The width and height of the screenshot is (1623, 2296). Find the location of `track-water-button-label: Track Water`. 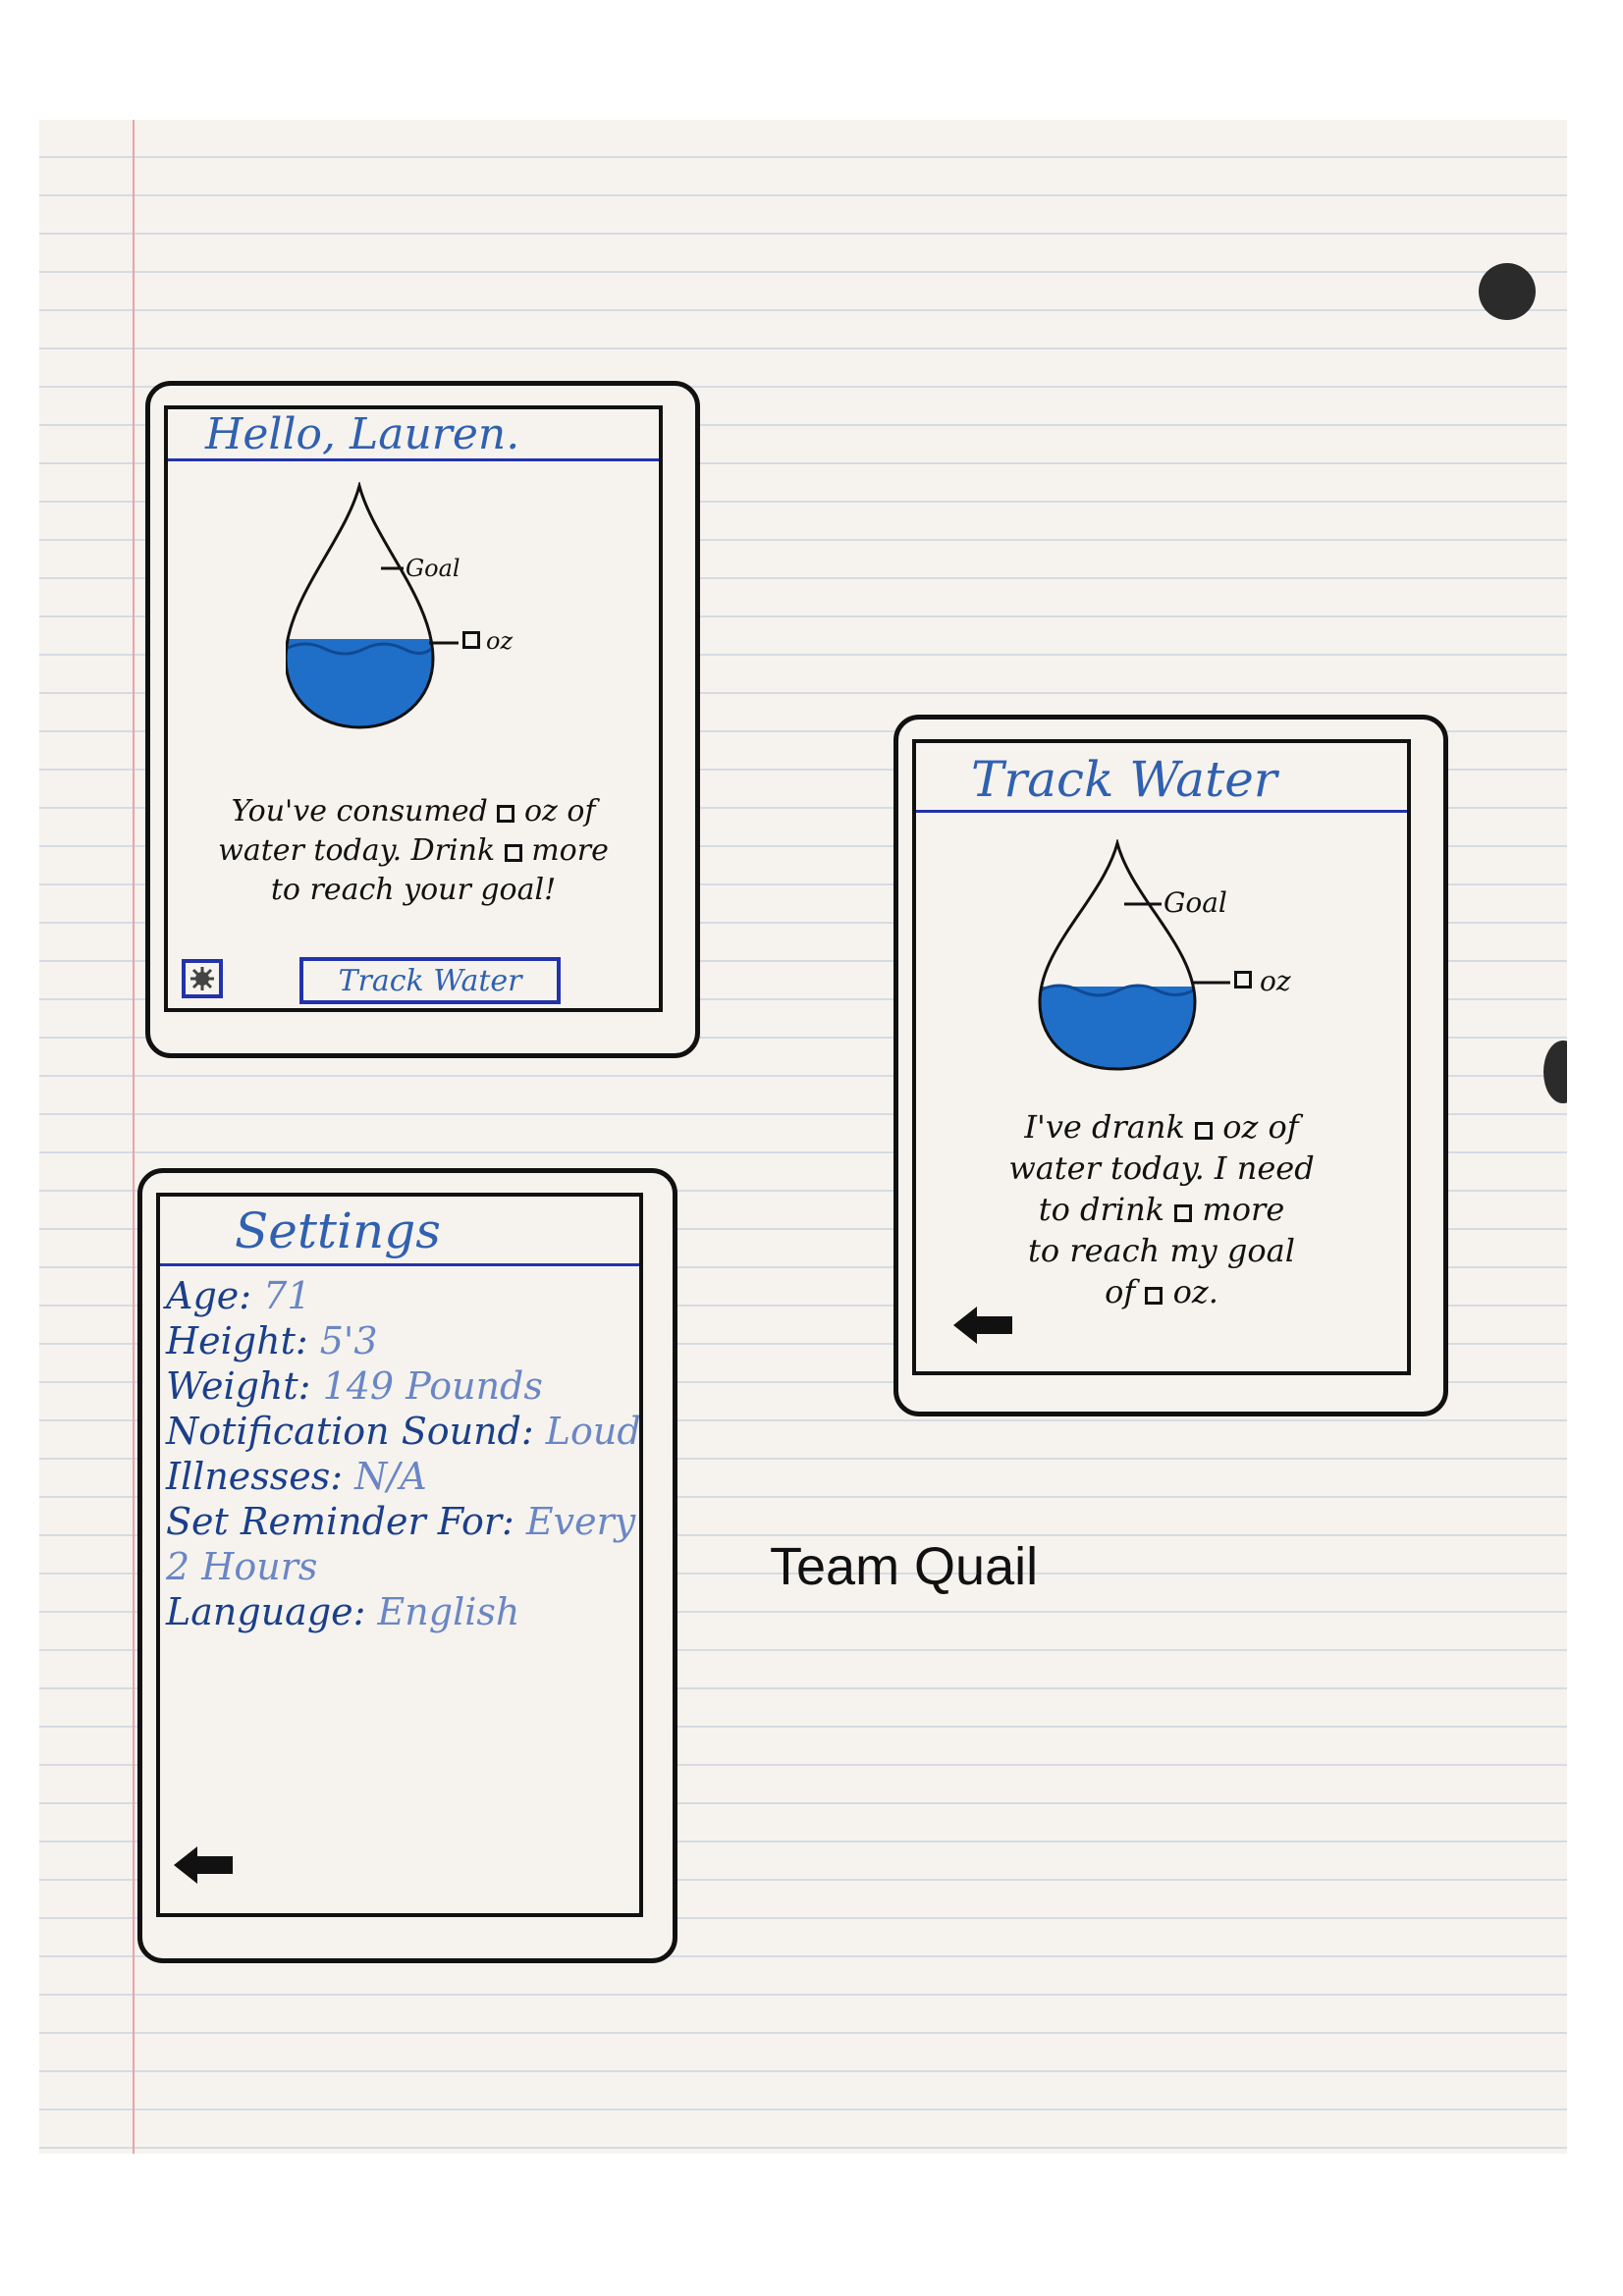

track-water-button-label: Track Water is located at coordinates (430, 981).